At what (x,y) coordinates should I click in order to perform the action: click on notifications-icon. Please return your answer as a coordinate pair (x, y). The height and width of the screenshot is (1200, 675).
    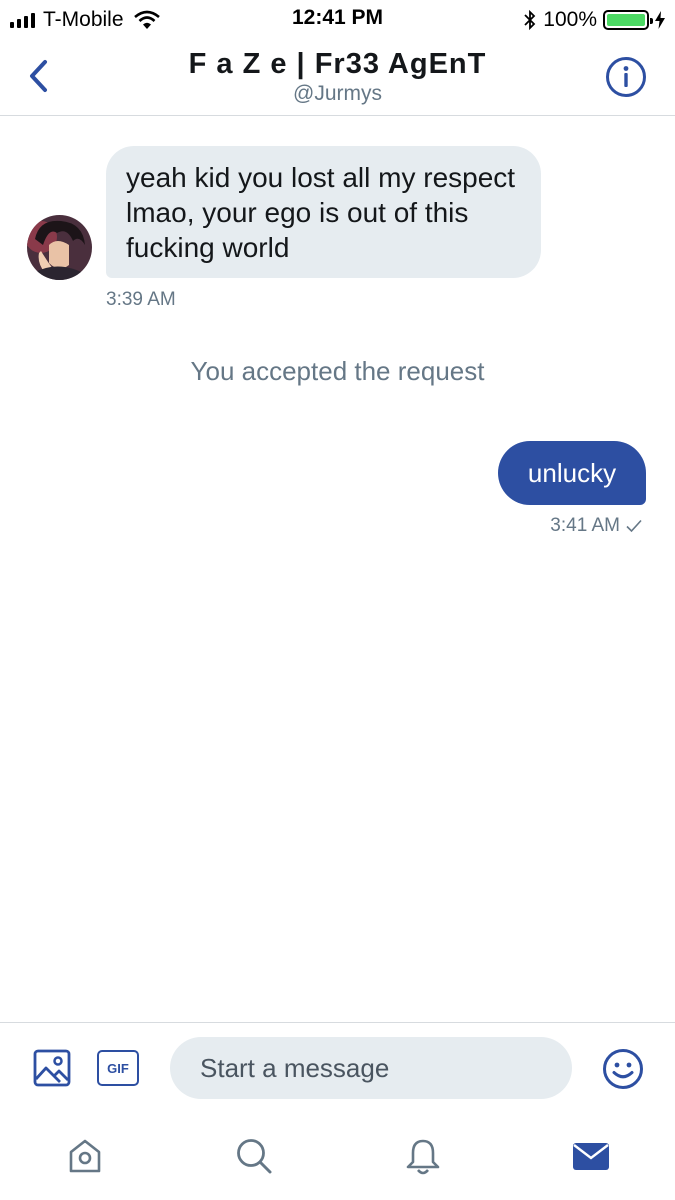
    Looking at the image, I should click on (423, 1157).